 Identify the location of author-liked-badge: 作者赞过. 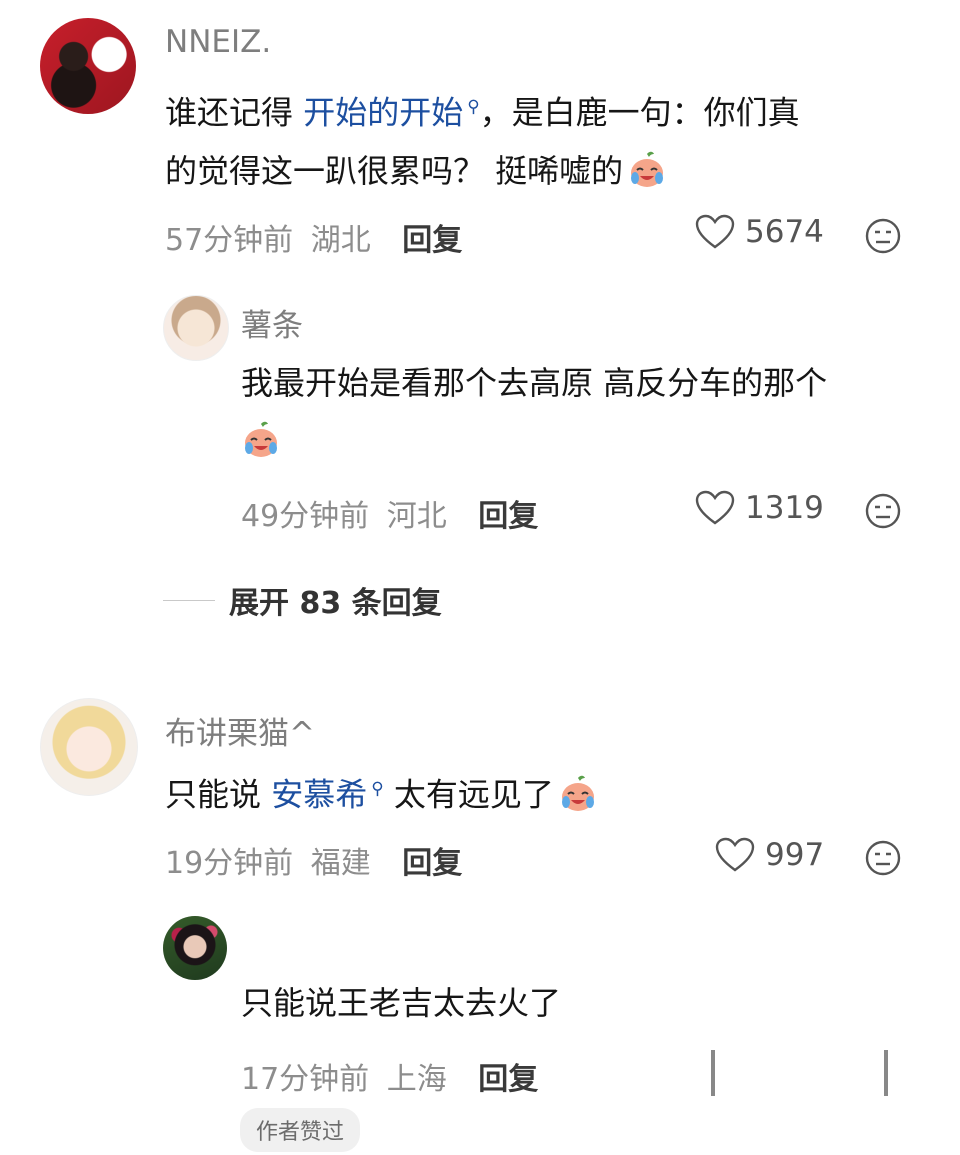
(300, 1130).